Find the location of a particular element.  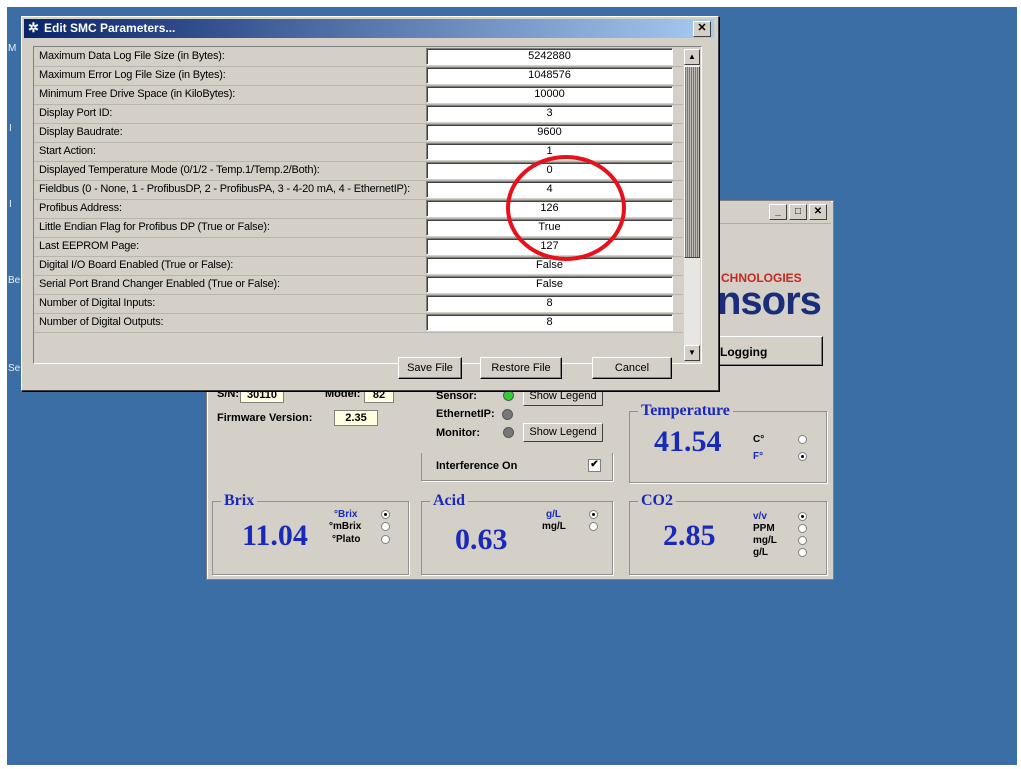

desktop-icon-label: Be is located at coordinates (14, 280).